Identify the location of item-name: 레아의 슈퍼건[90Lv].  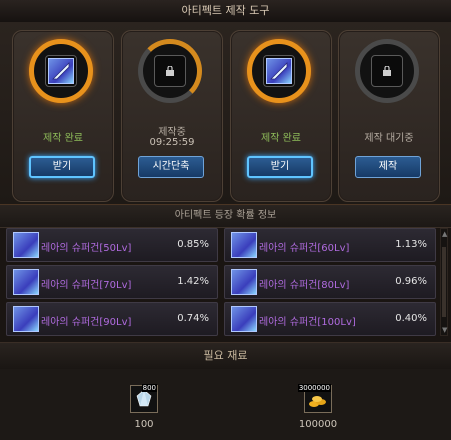
(86, 322).